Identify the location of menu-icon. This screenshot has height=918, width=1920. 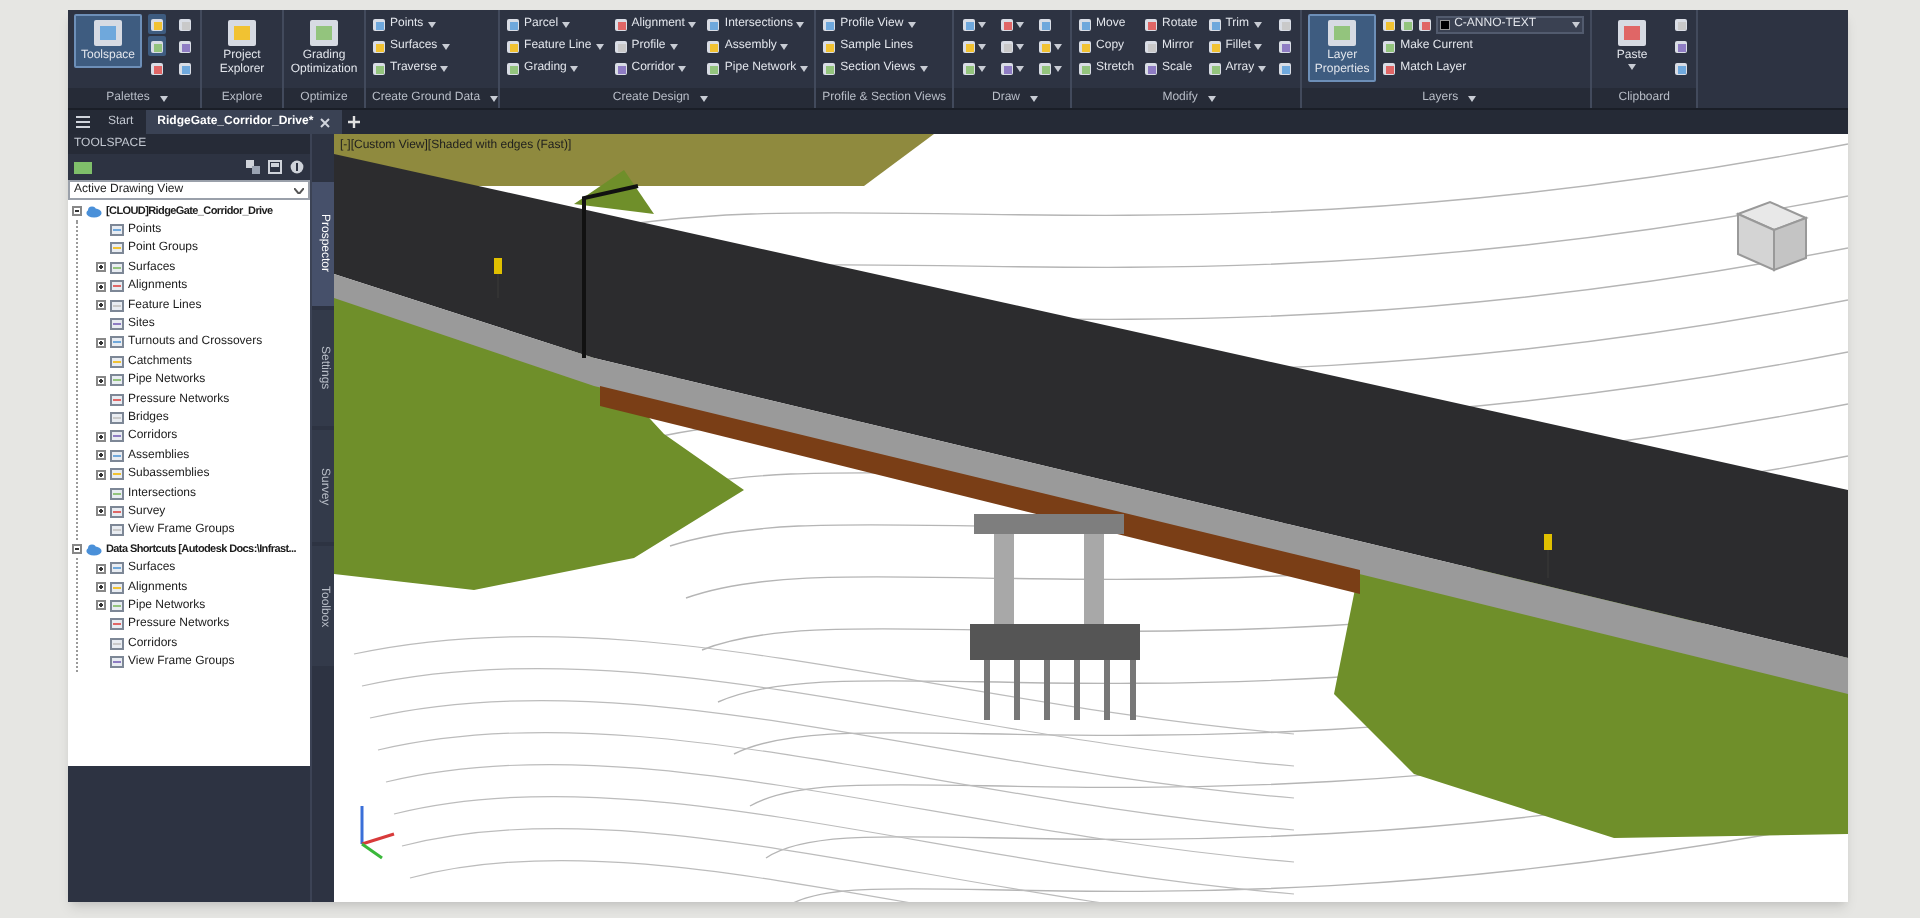
(82, 122).